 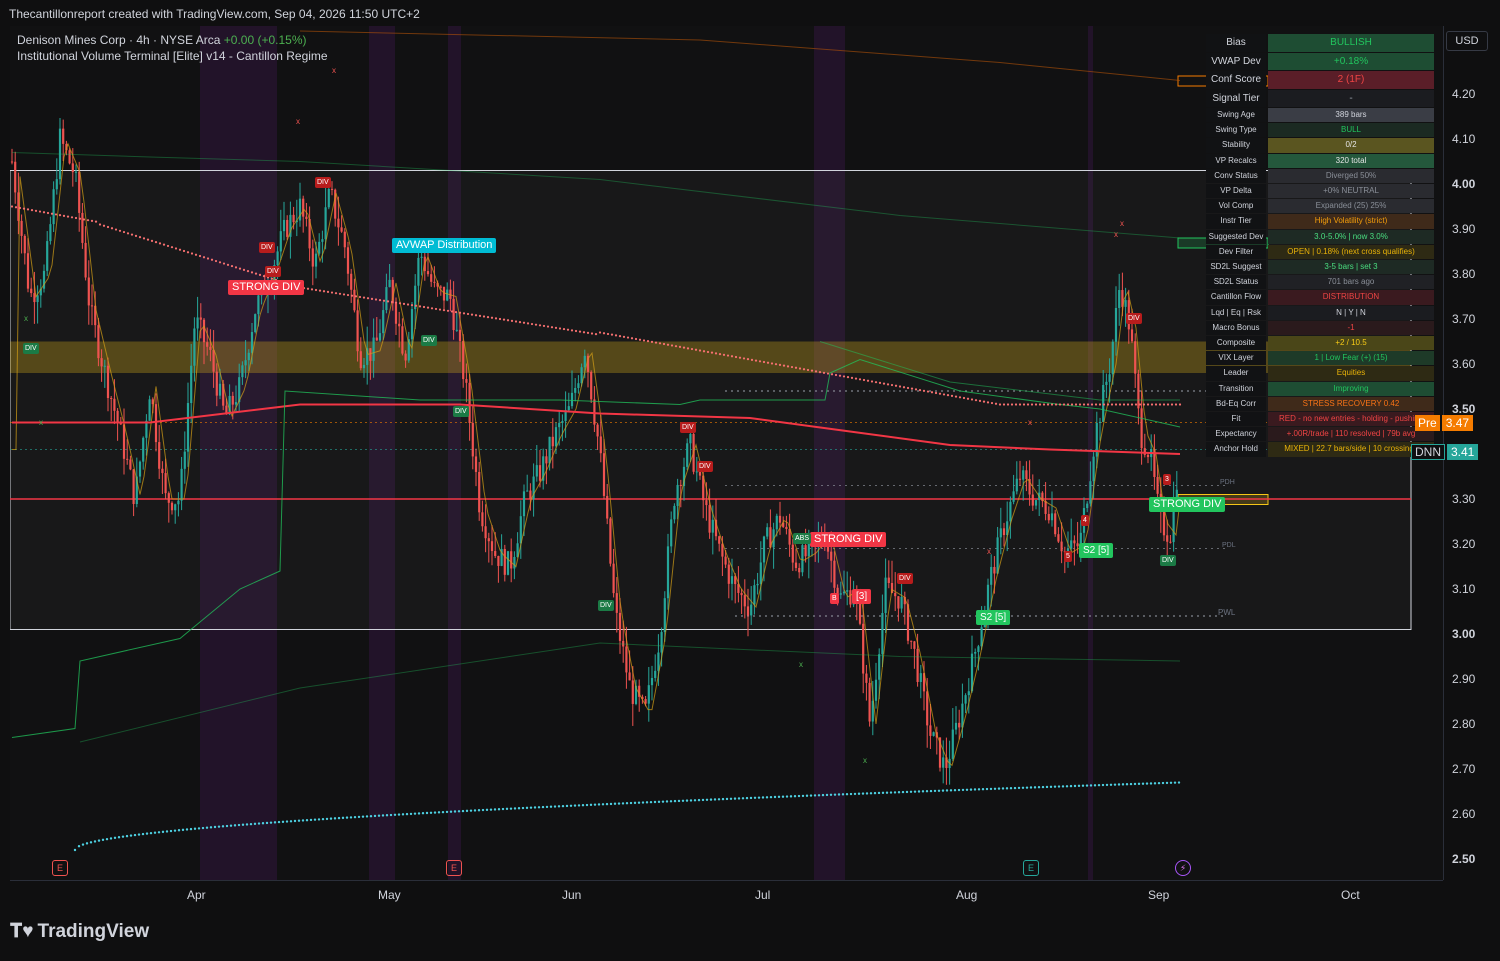 What do you see at coordinates (79, 932) in the screenshot?
I see `tradingview-logo: 𝐓♥ TradingView` at bounding box center [79, 932].